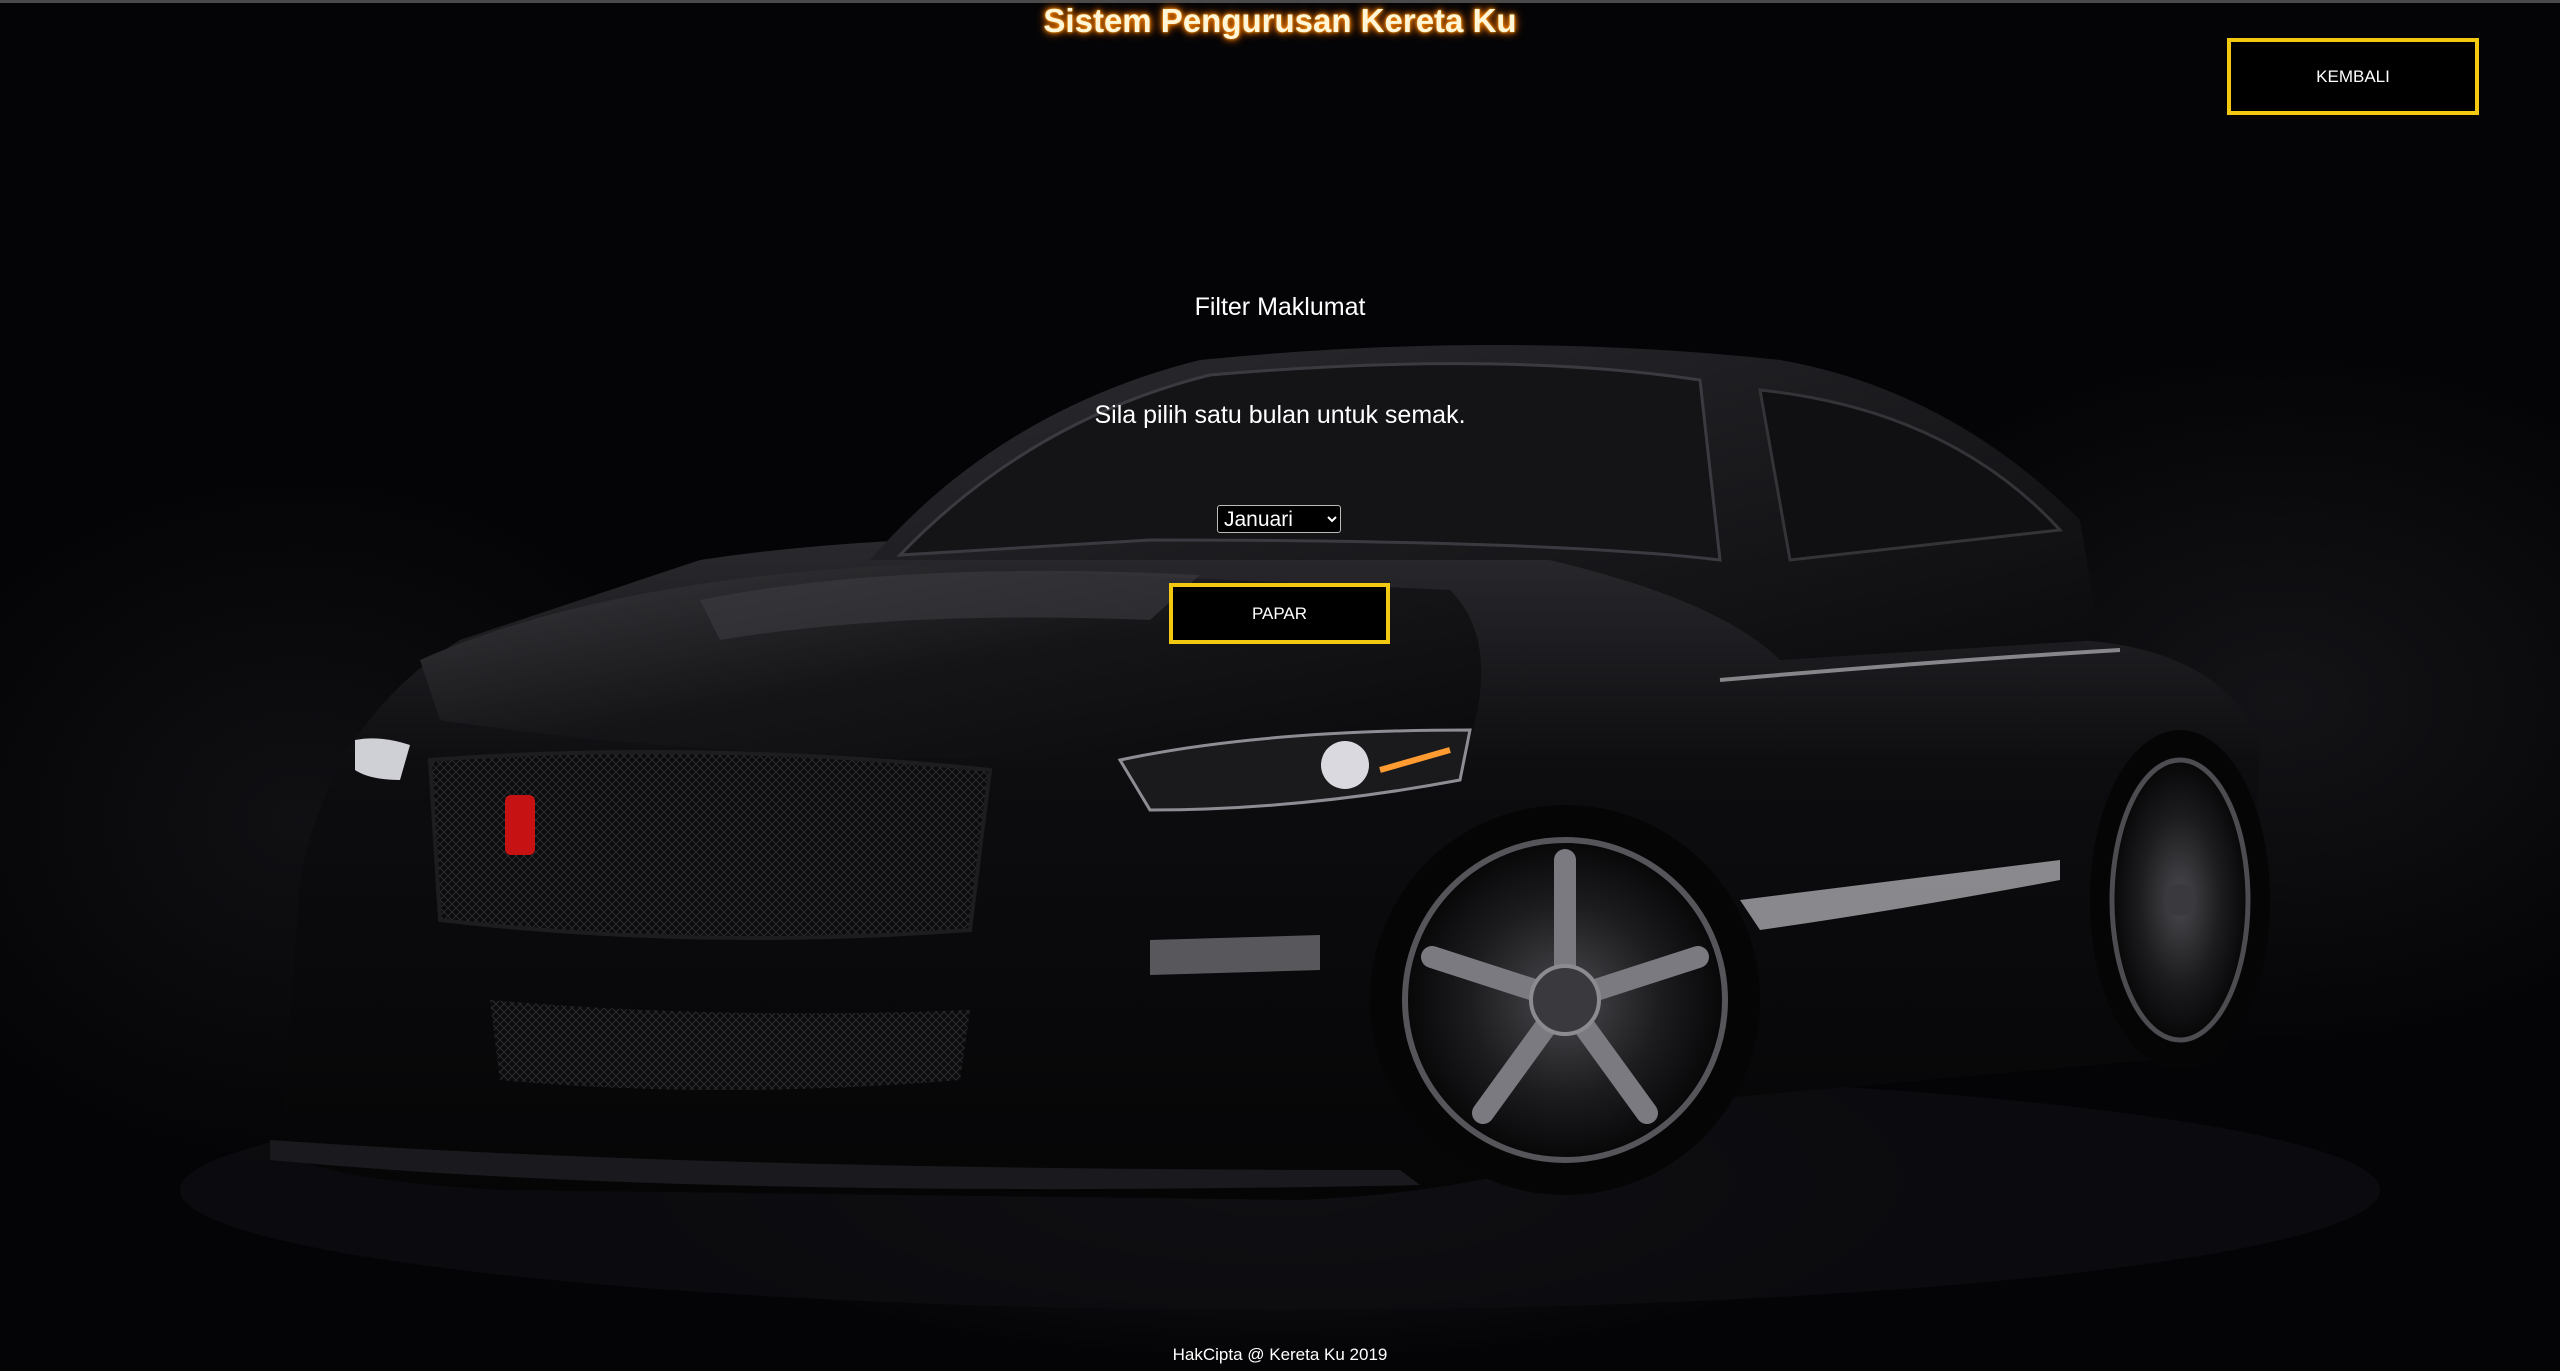  I want to click on footer-copyright: HakCipta @ Kereta Ku 2019, so click(1280, 1354).